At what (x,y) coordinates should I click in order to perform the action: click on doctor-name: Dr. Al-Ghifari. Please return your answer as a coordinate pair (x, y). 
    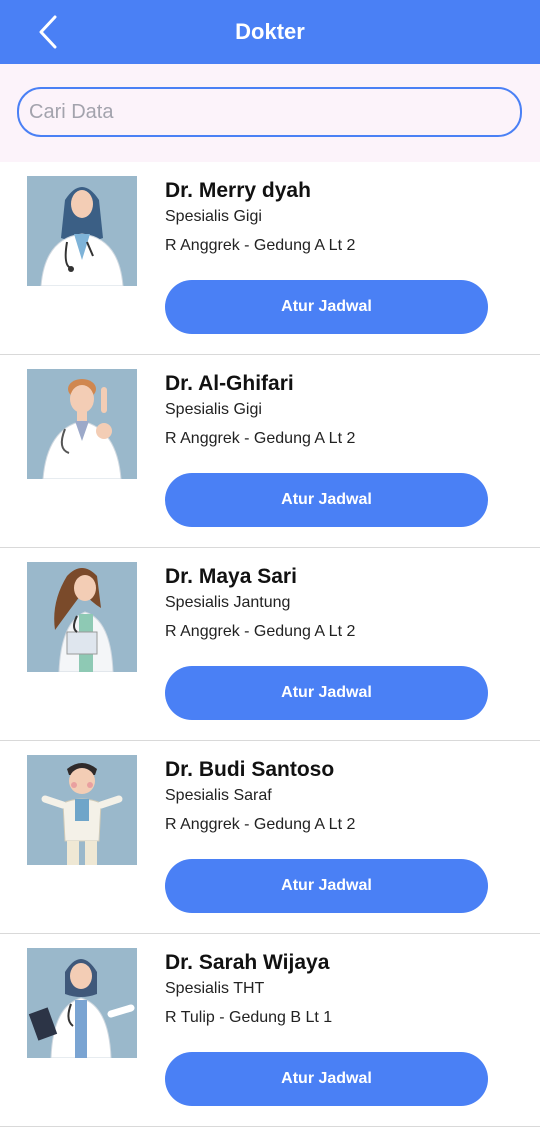
    Looking at the image, I should click on (229, 383).